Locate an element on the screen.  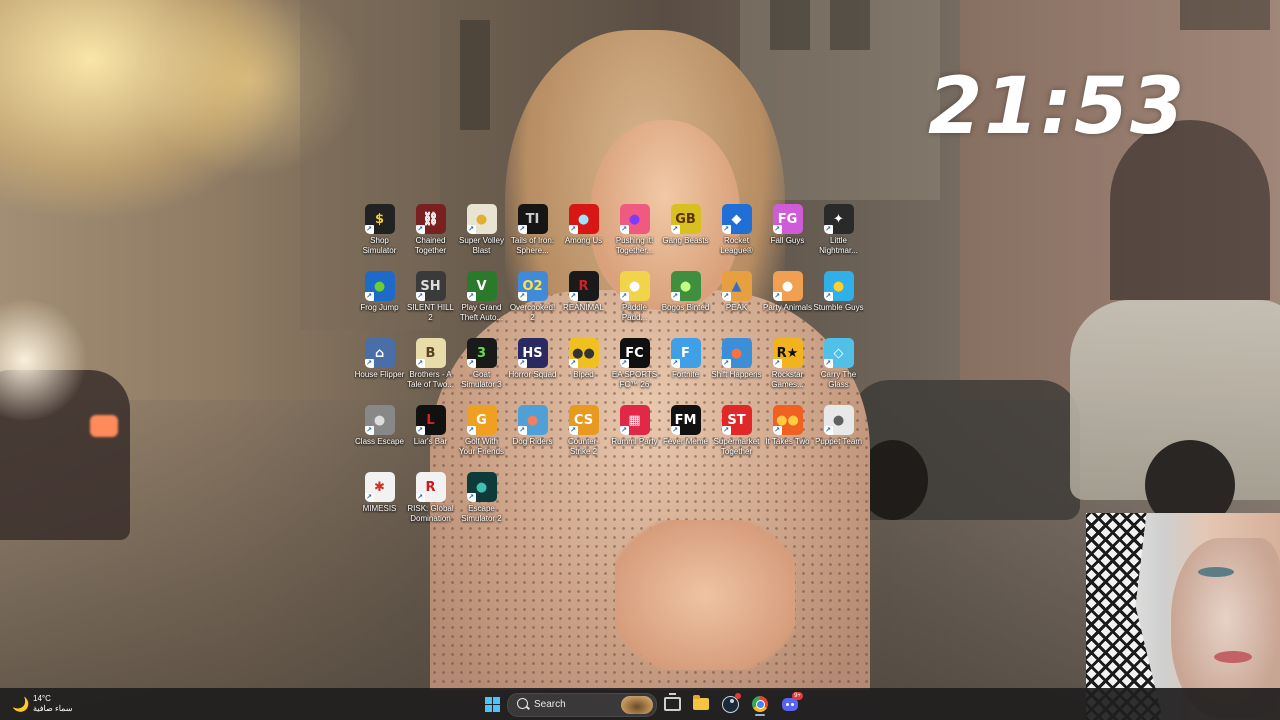
weather-widget: 🌙 14°C سماء صافية is located at coordinates (57, 705).